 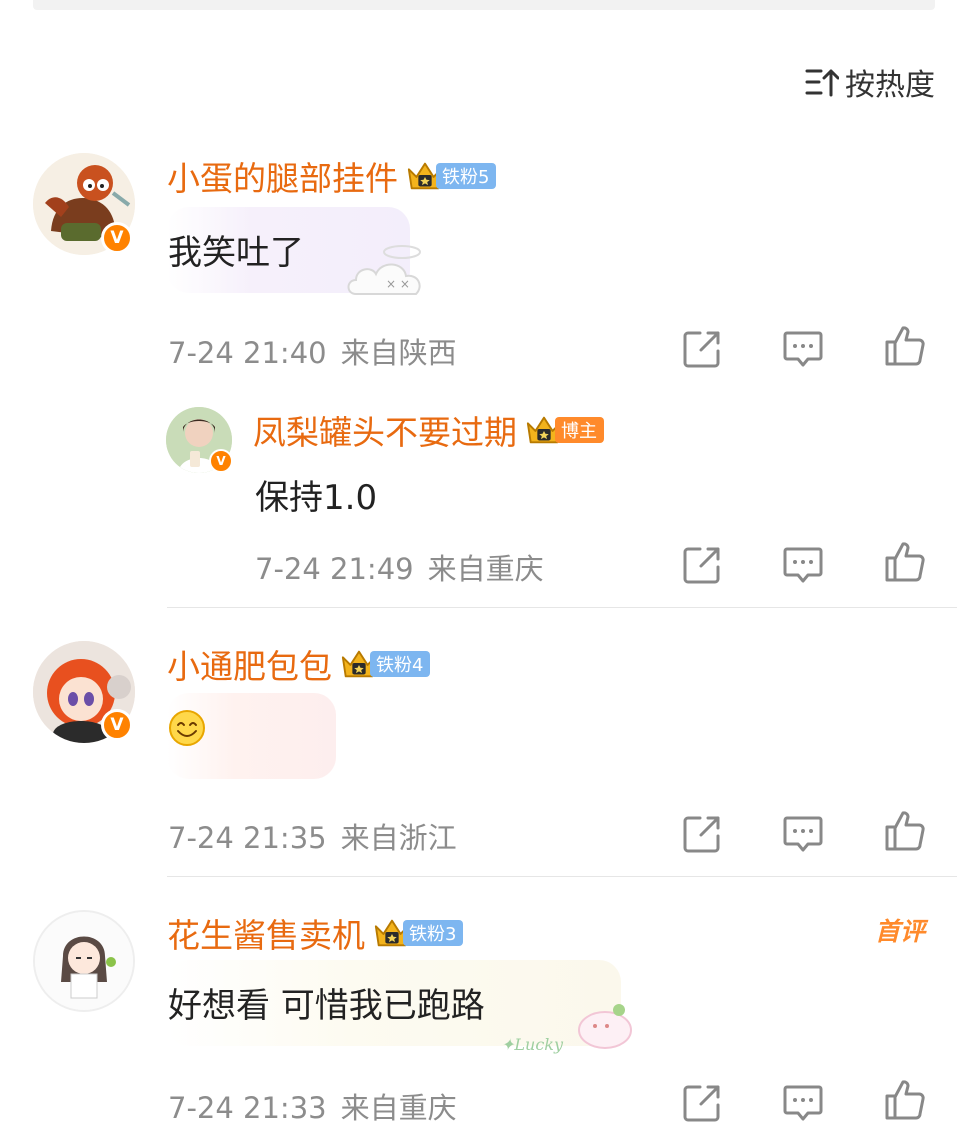 What do you see at coordinates (247, 353) in the screenshot?
I see `comment-time: 7-24 21:40` at bounding box center [247, 353].